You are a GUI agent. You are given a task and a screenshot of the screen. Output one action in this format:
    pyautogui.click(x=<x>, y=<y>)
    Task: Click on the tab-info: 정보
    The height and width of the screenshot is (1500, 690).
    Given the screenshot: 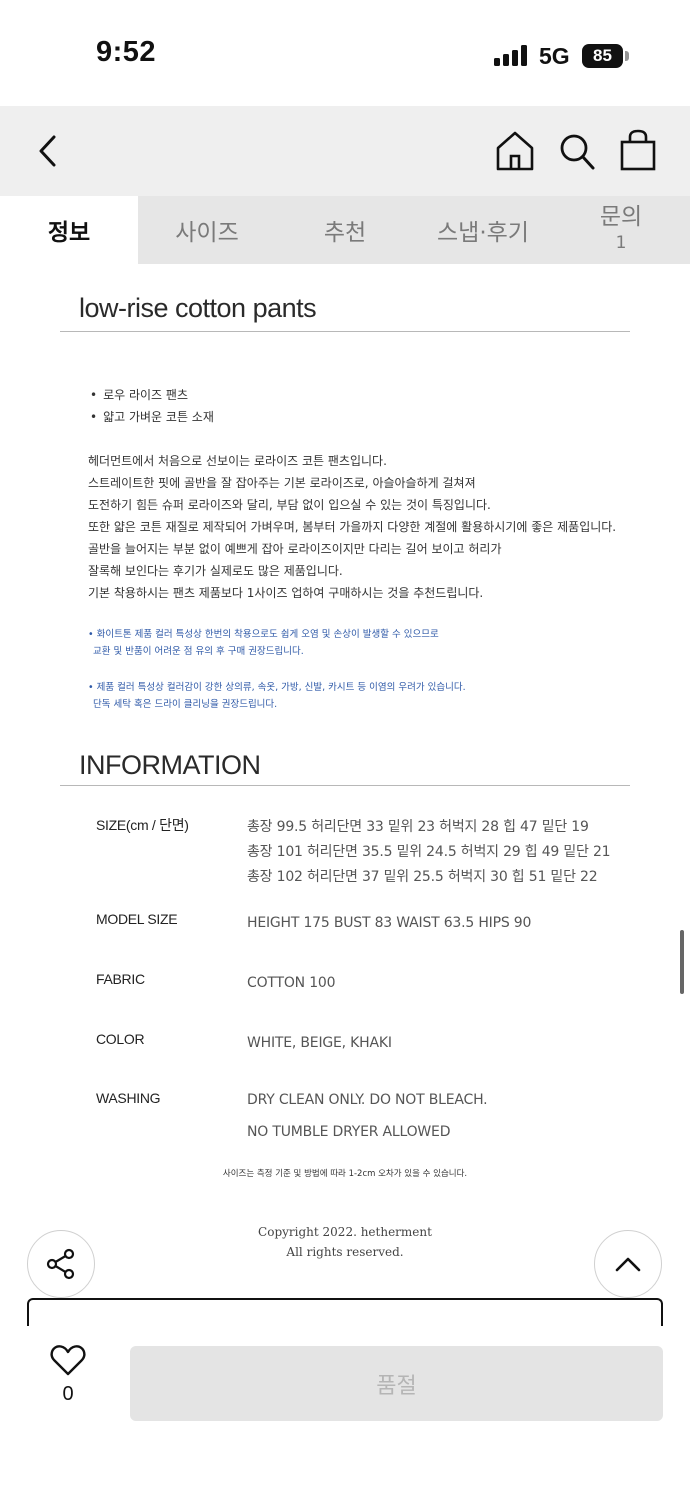 What is the action you would take?
    pyautogui.click(x=69, y=230)
    